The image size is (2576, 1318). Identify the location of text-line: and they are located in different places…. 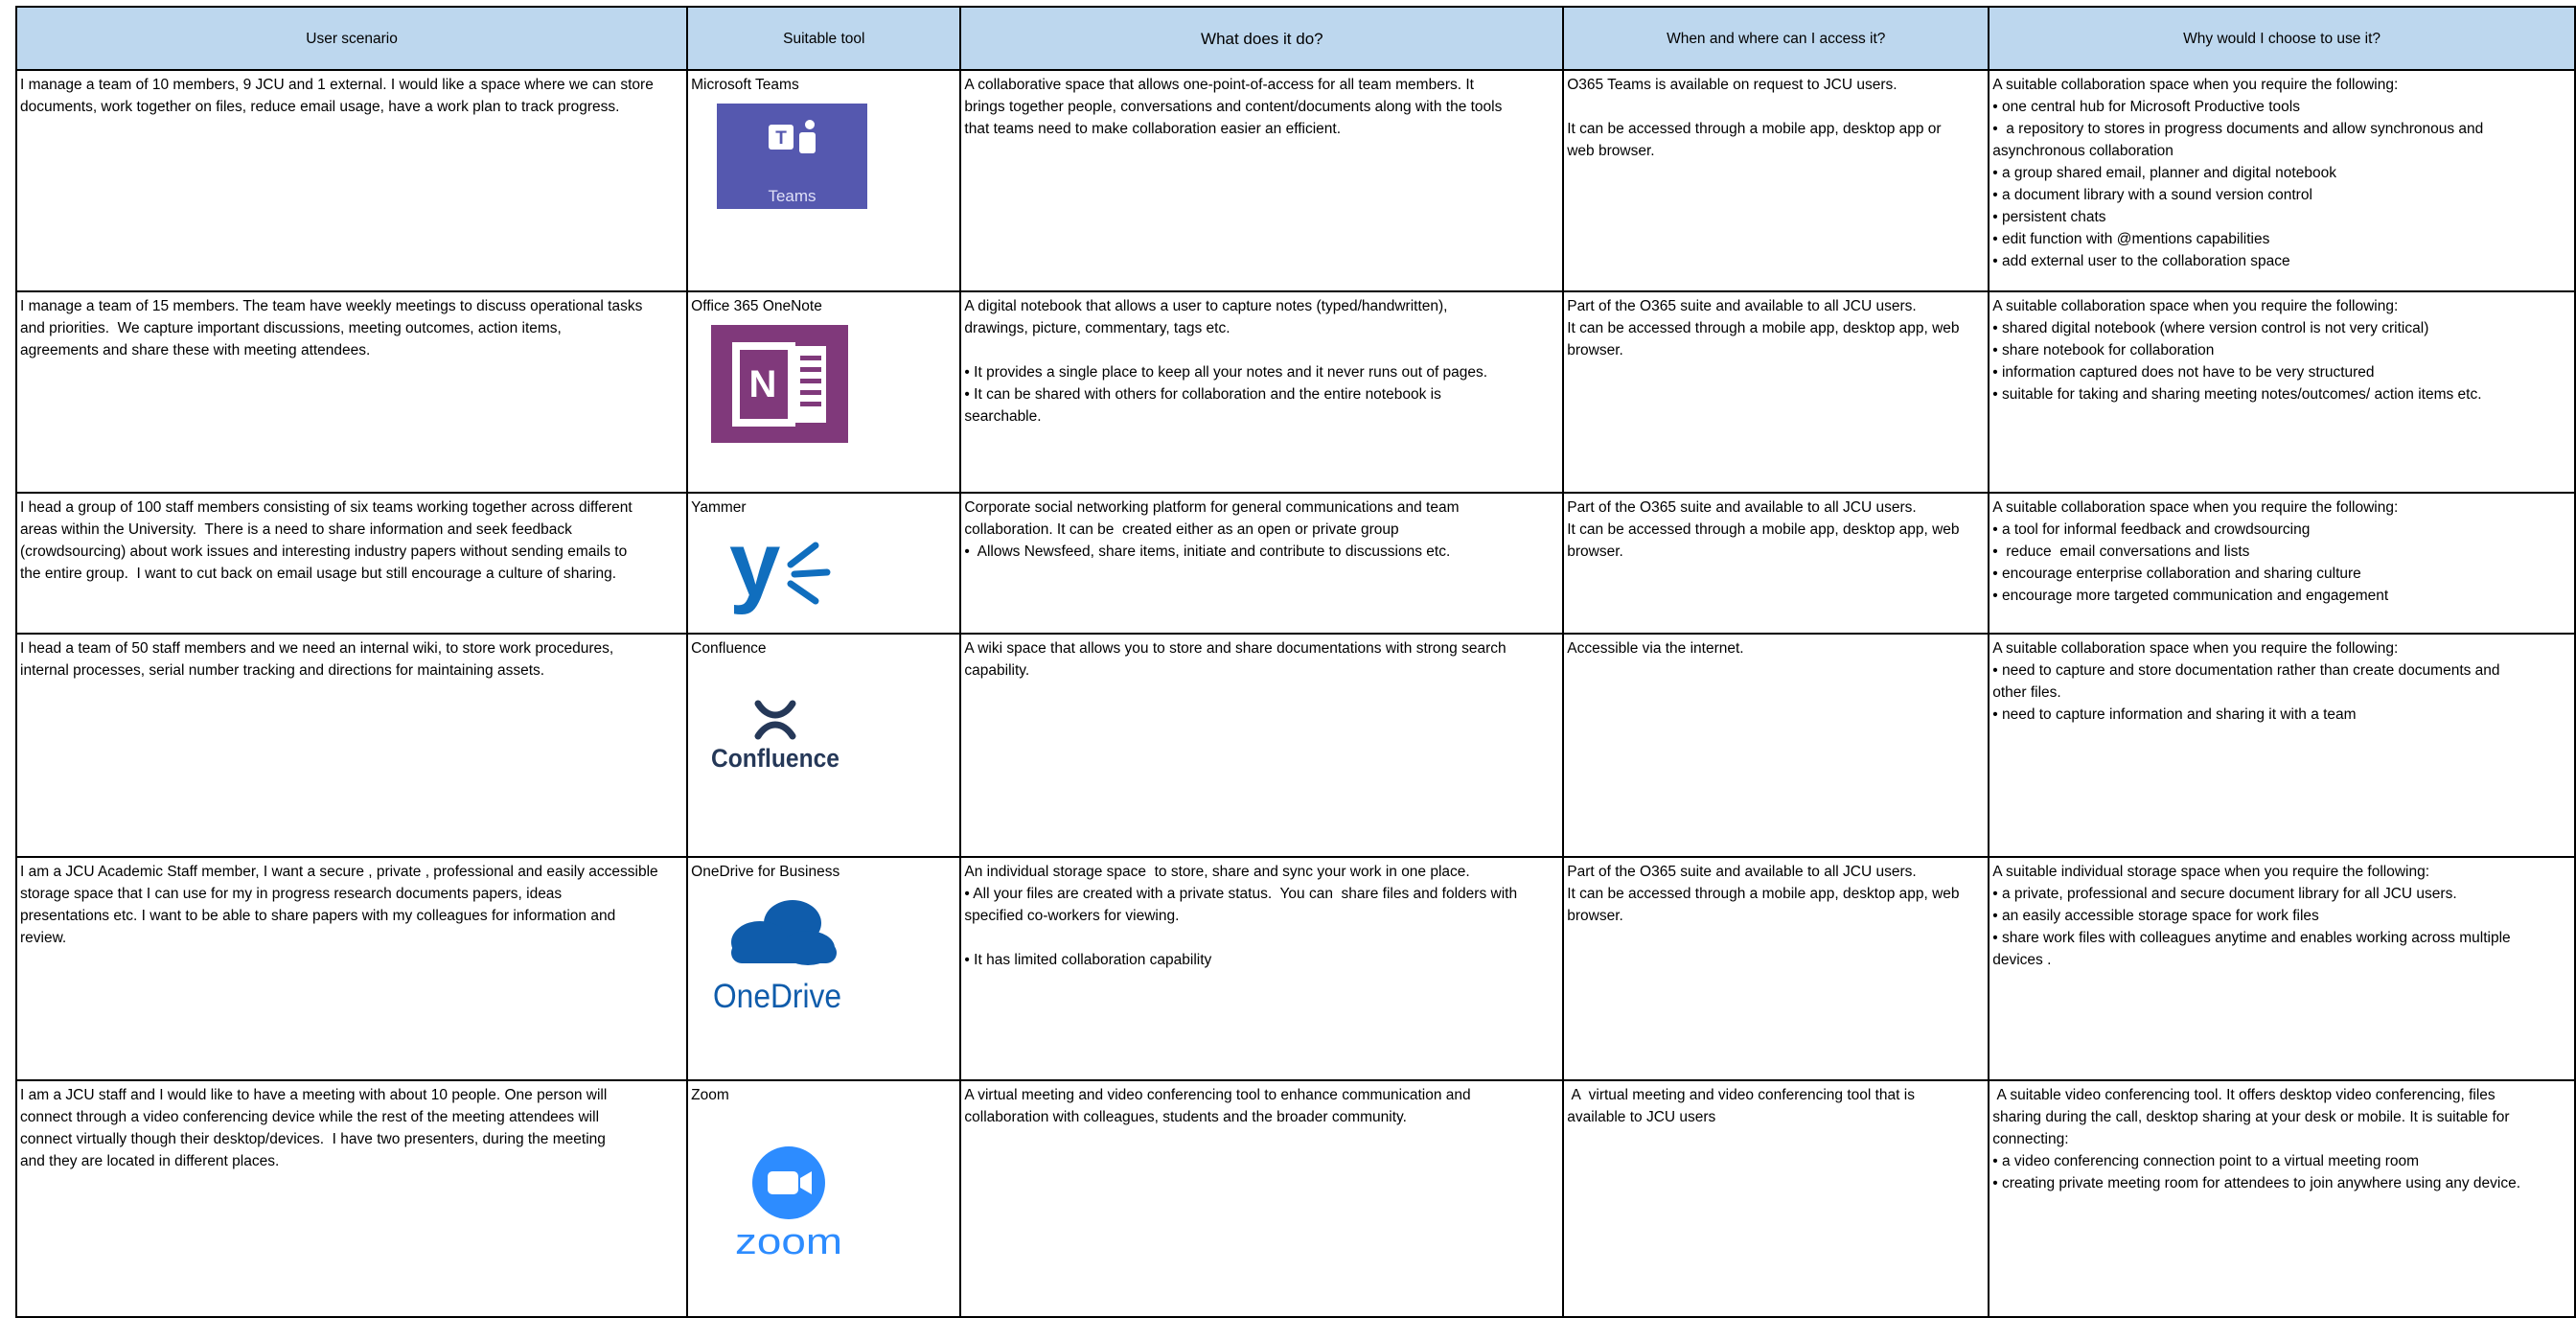
(150, 1161).